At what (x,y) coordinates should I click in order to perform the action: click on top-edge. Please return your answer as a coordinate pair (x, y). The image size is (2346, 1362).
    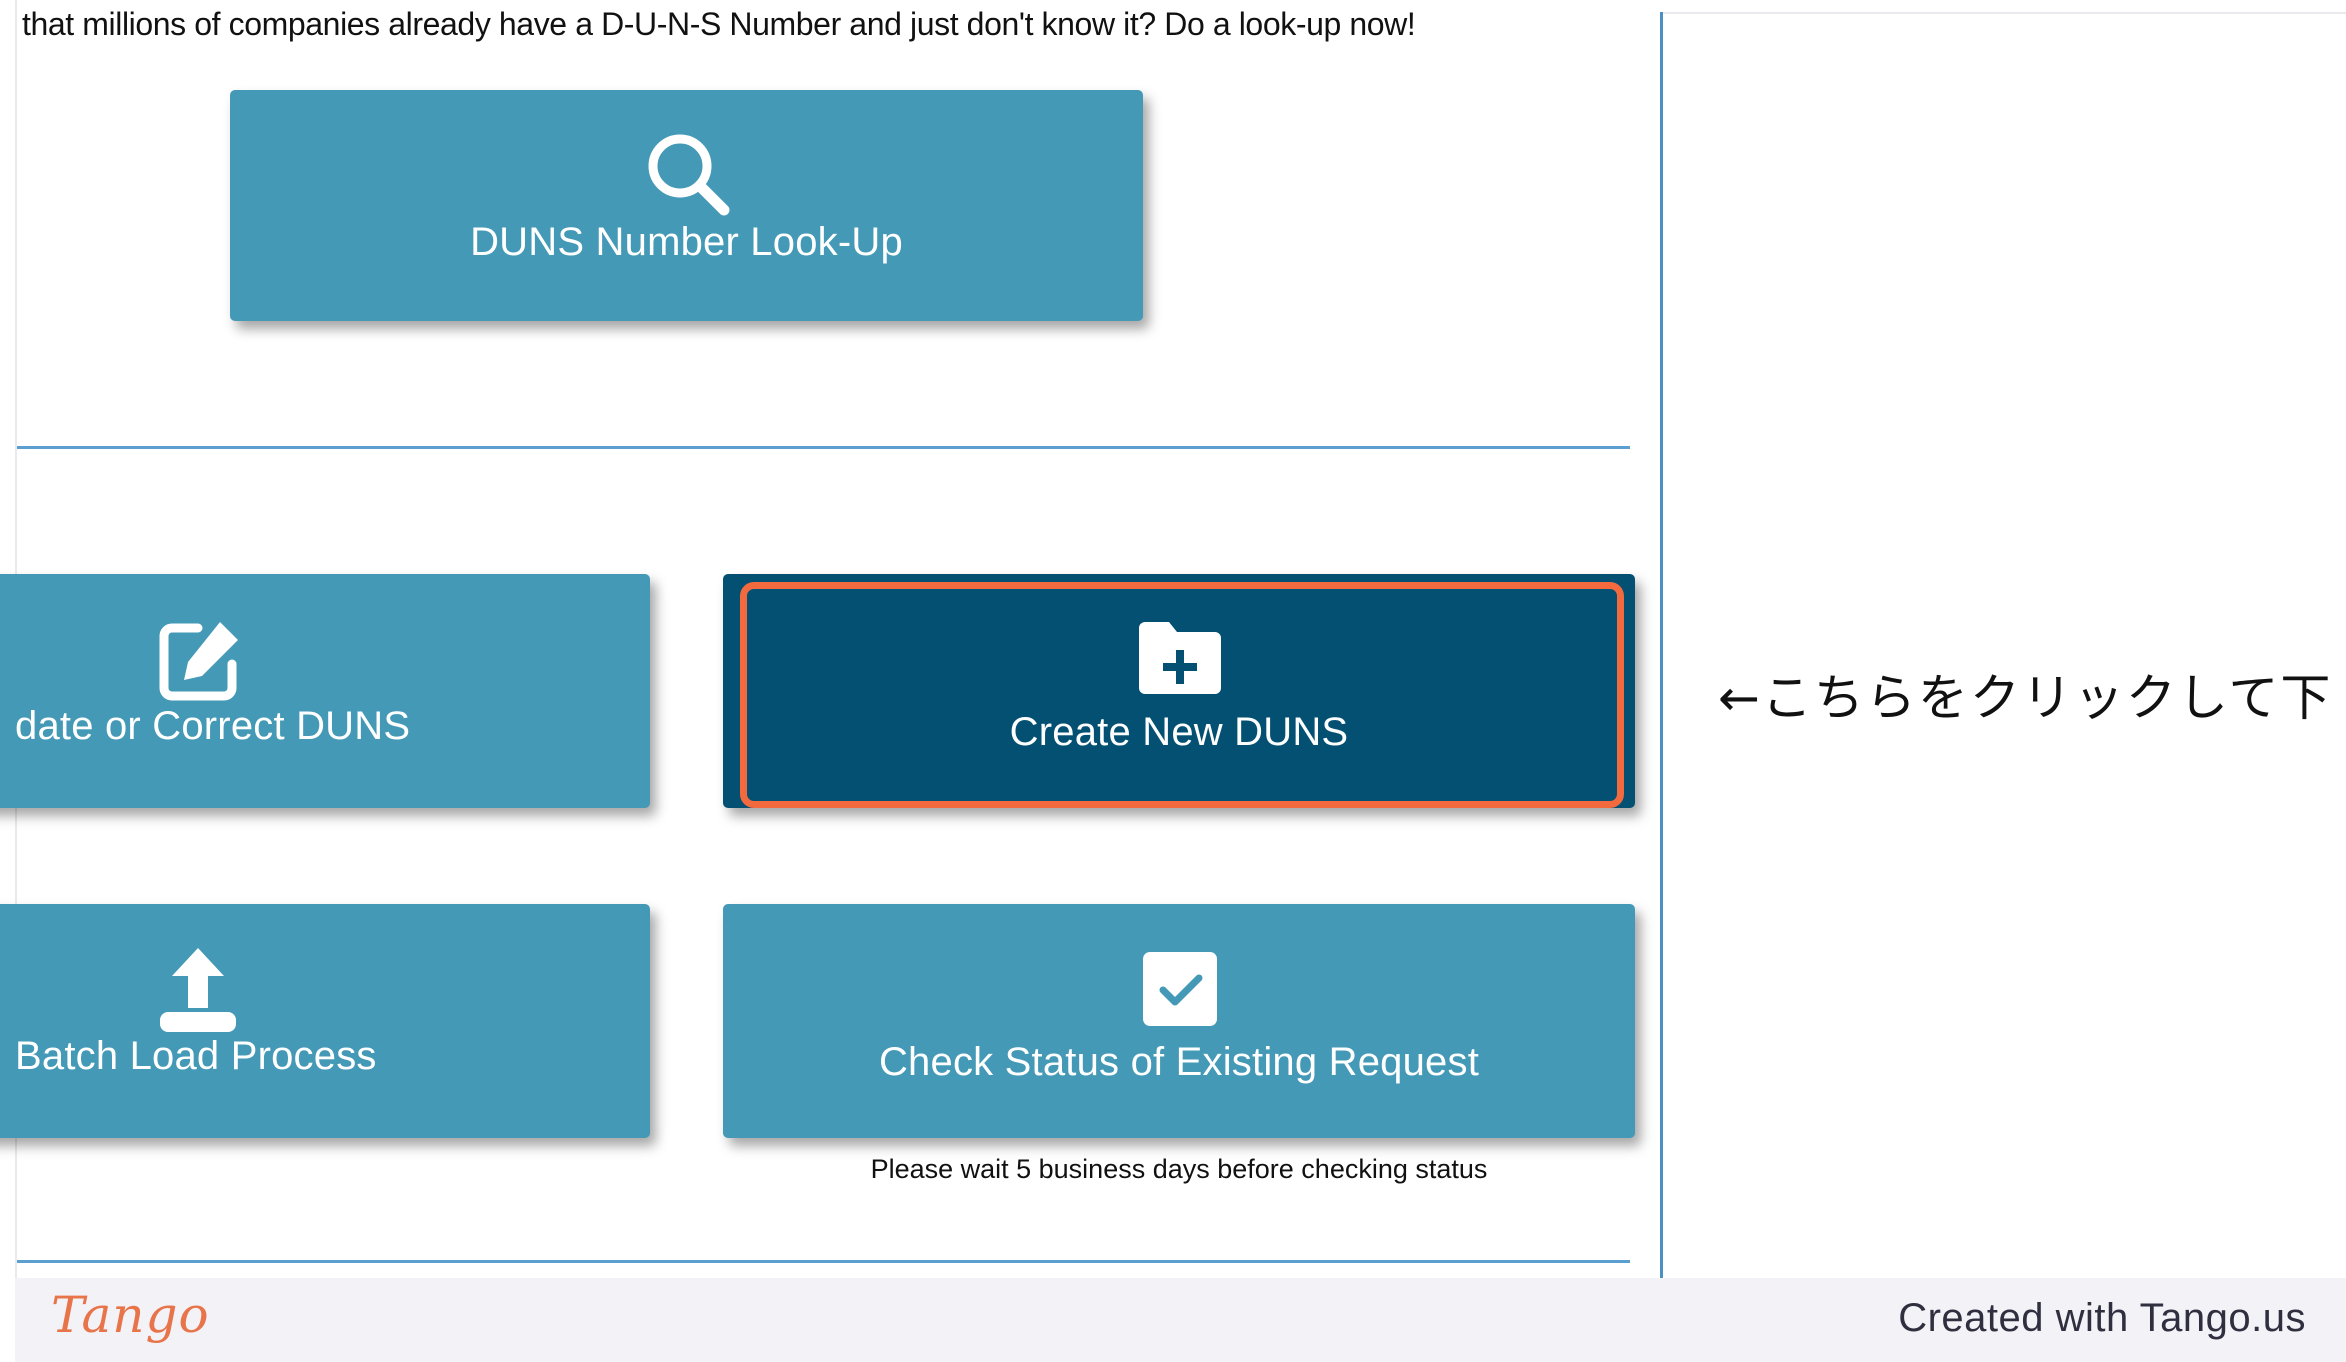
    Looking at the image, I should click on (2004, 13).